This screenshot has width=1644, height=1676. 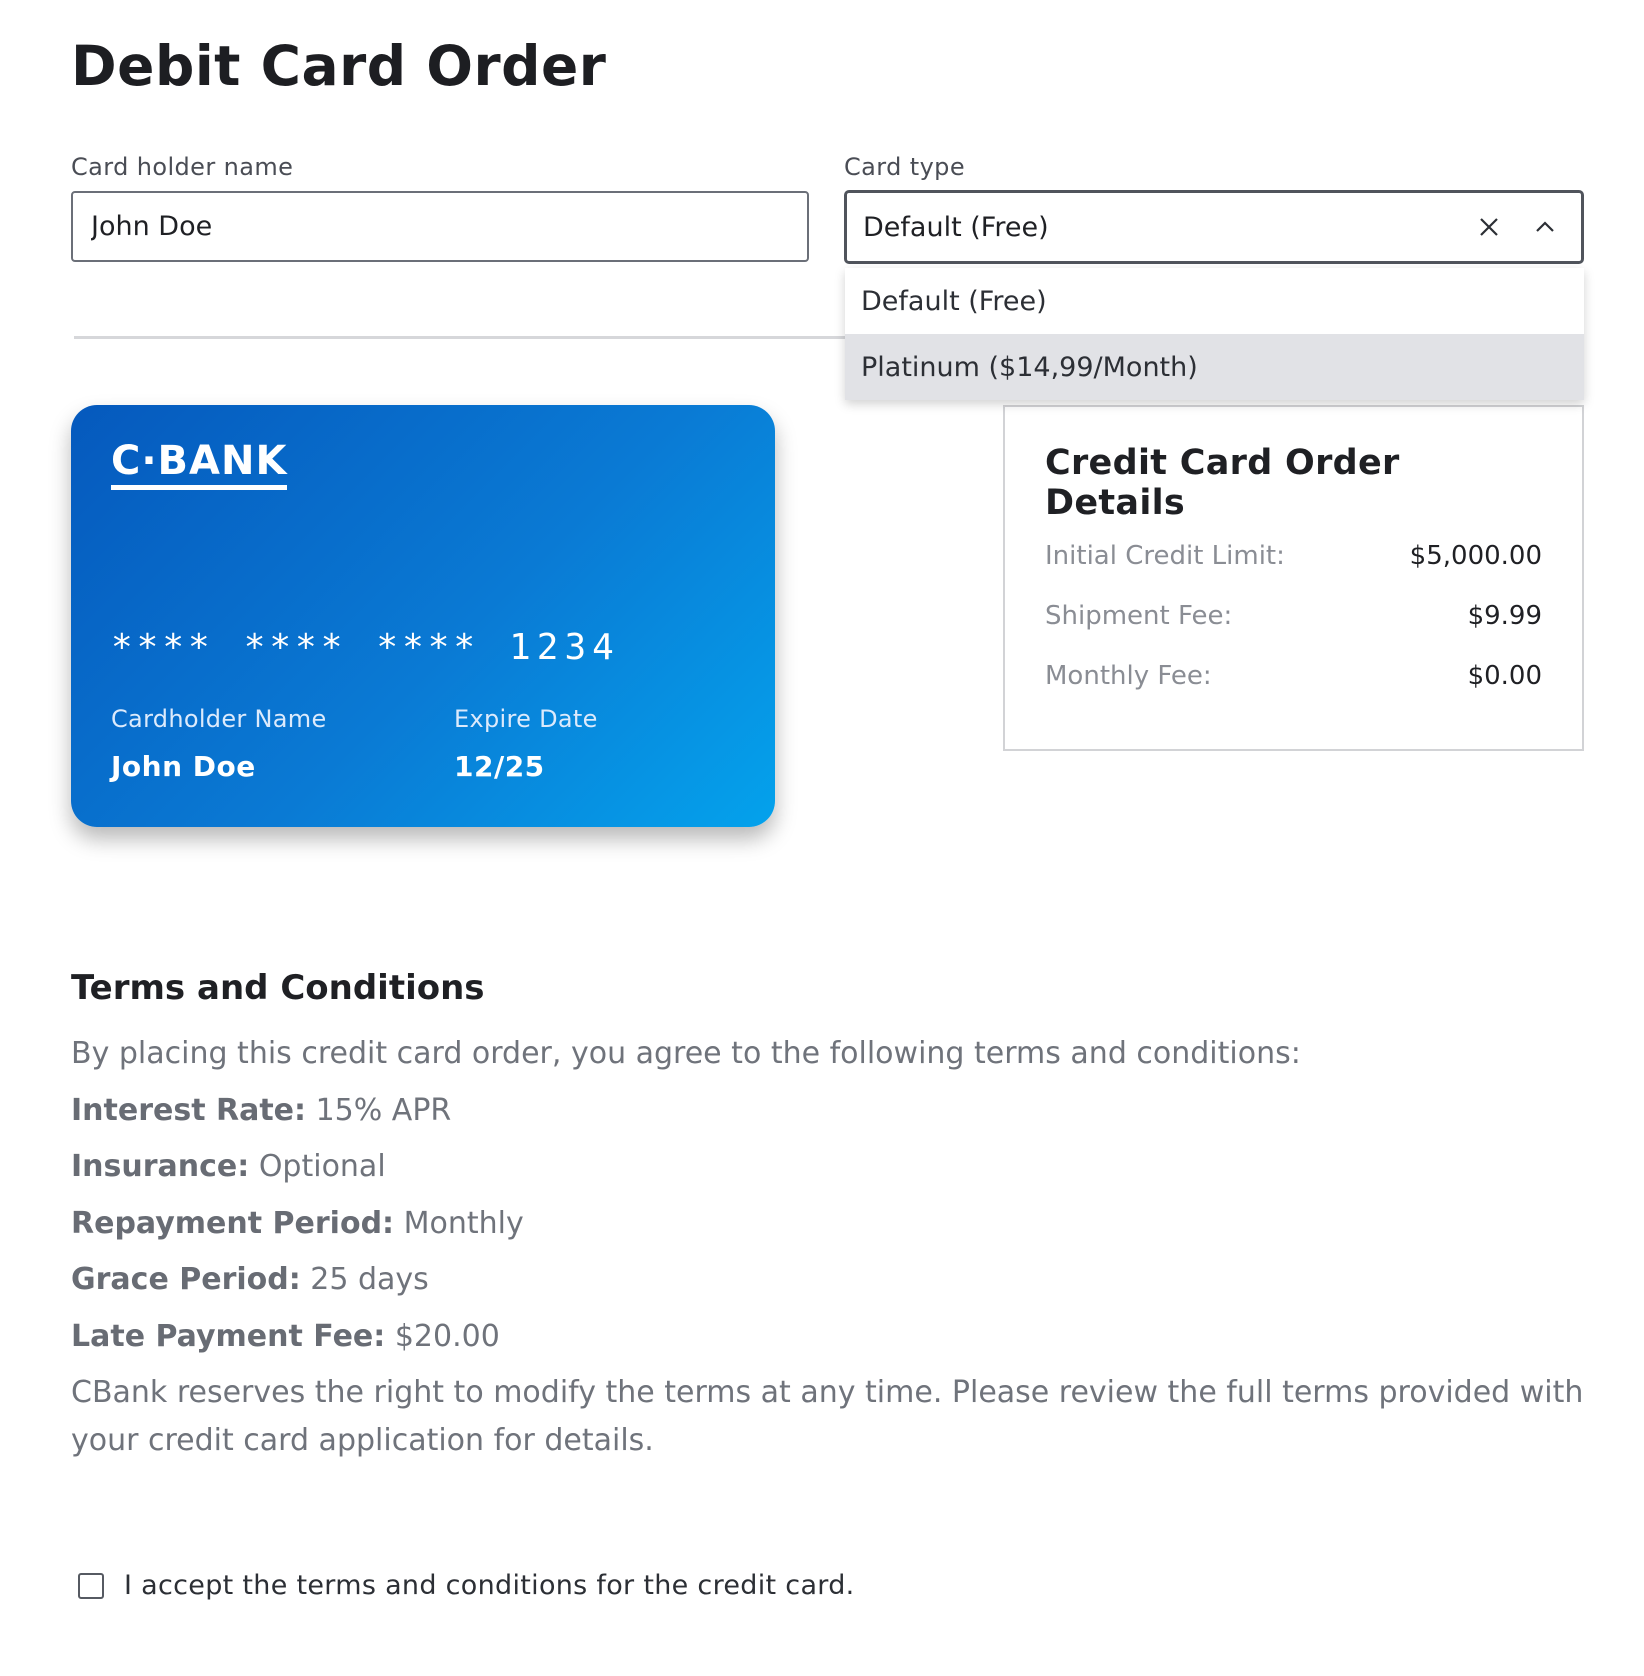 What do you see at coordinates (339, 66) in the screenshot?
I see `page-title: Debit Card Order` at bounding box center [339, 66].